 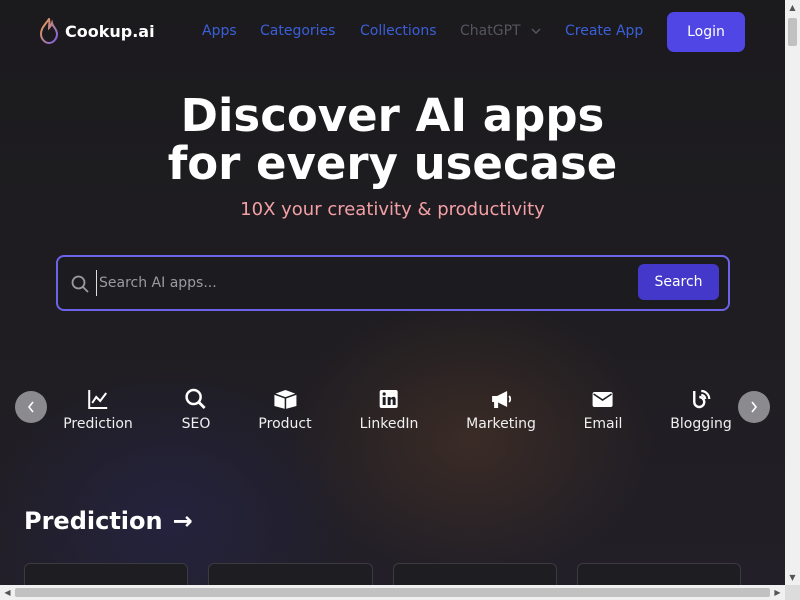 What do you see at coordinates (285, 410) in the screenshot?
I see `category-product: Product` at bounding box center [285, 410].